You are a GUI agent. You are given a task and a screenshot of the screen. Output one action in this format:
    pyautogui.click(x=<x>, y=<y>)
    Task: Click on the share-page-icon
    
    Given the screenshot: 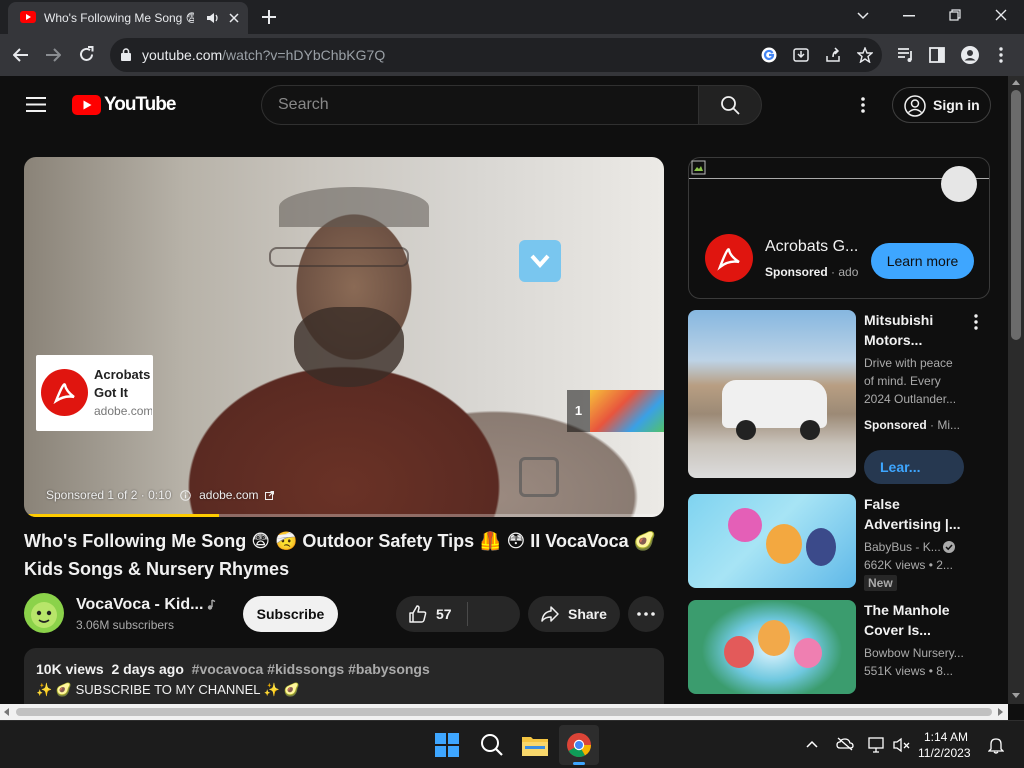 What is the action you would take?
    pyautogui.click(x=833, y=55)
    